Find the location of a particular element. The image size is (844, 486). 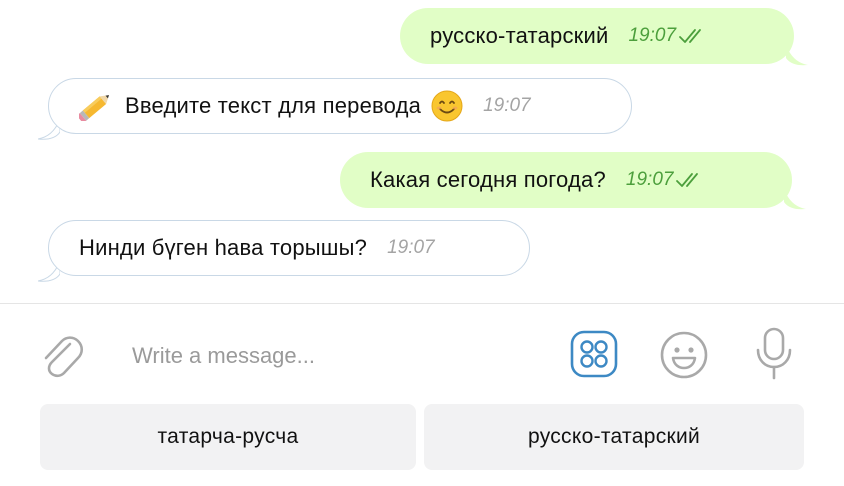

microphone-icon is located at coordinates (774, 354).